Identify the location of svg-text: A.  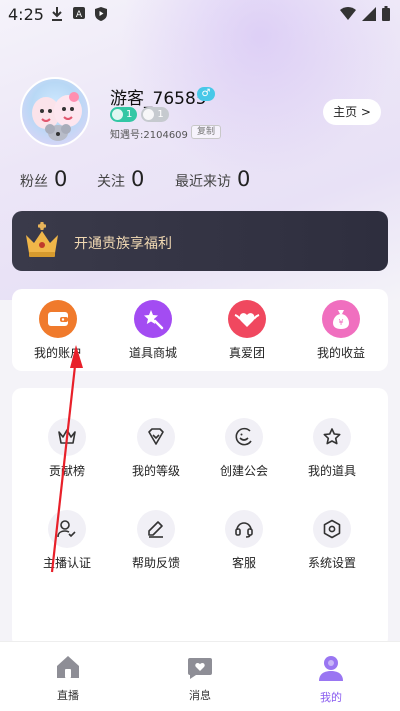
(79, 15).